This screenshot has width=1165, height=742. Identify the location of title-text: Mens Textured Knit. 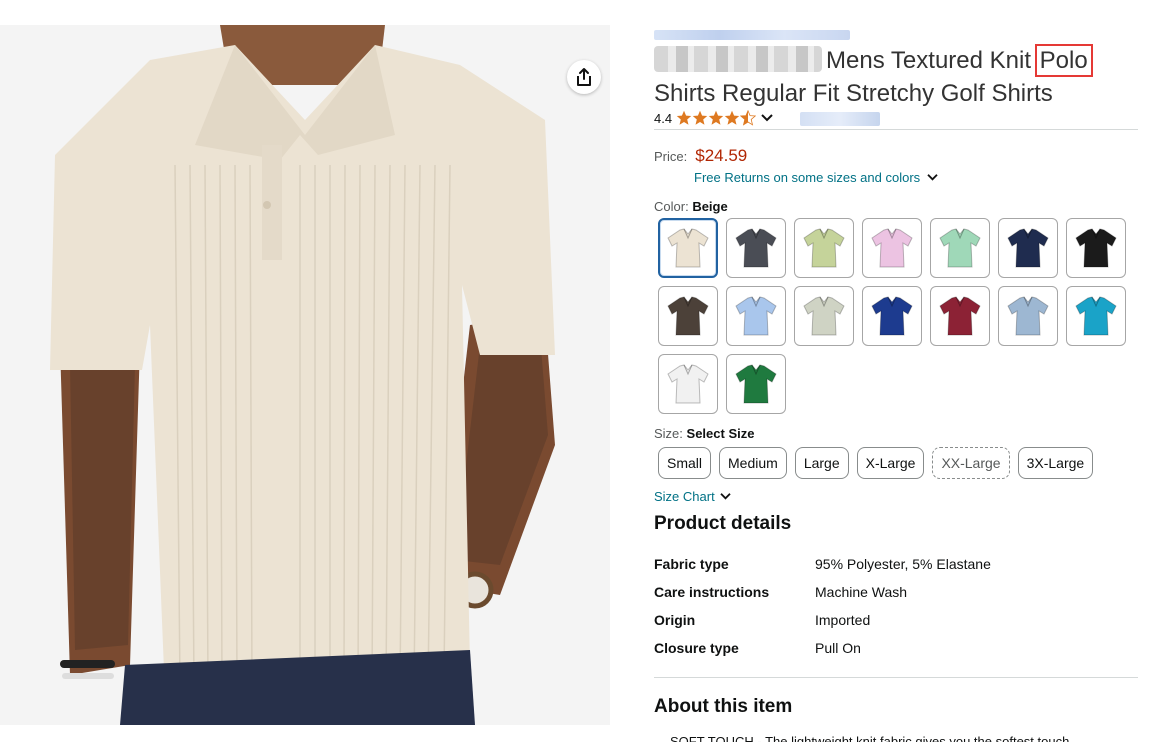
(928, 60).